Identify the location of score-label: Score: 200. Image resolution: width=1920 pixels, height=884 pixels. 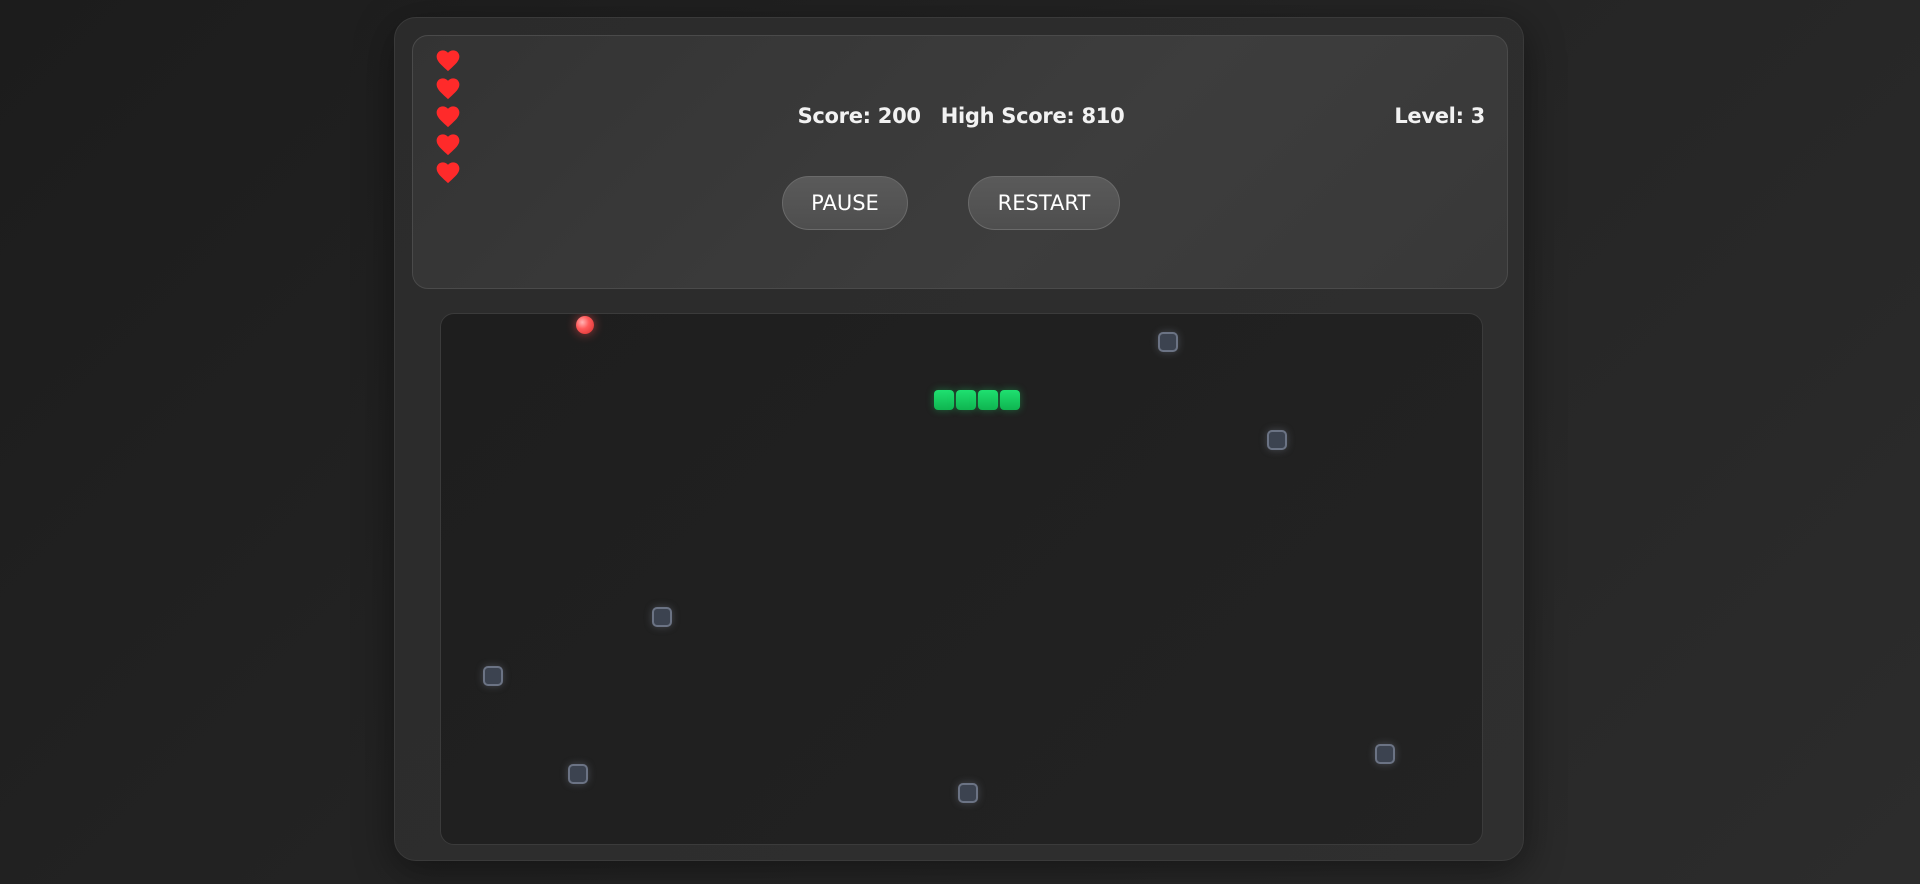
(859, 116).